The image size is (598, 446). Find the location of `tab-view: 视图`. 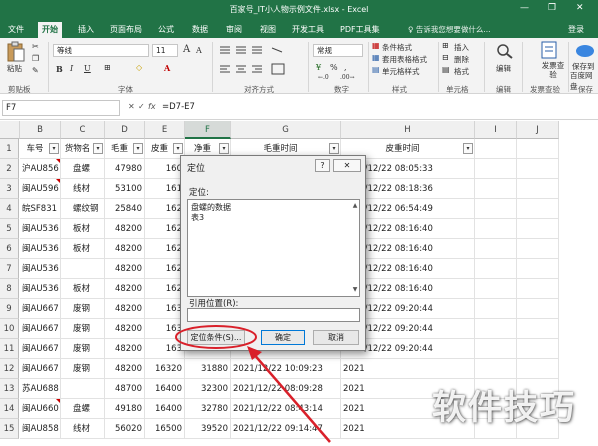

tab-view: 视图 is located at coordinates (268, 30).